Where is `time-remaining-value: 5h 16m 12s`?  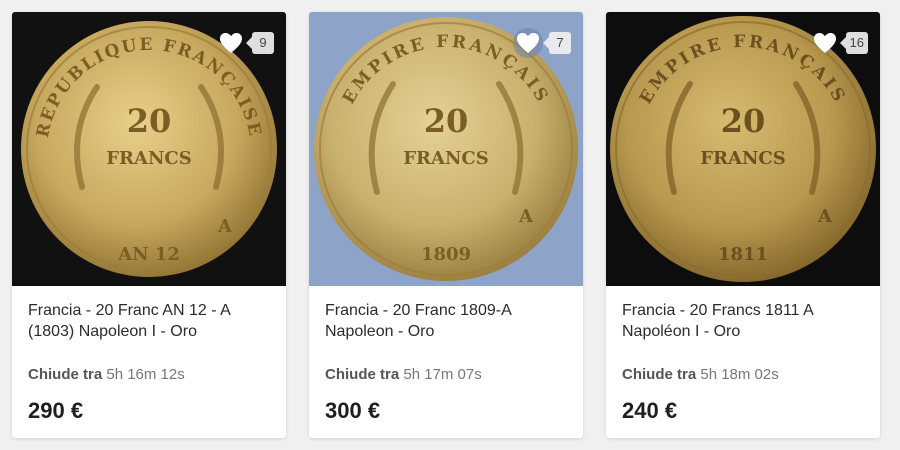 time-remaining-value: 5h 16m 12s is located at coordinates (145, 374).